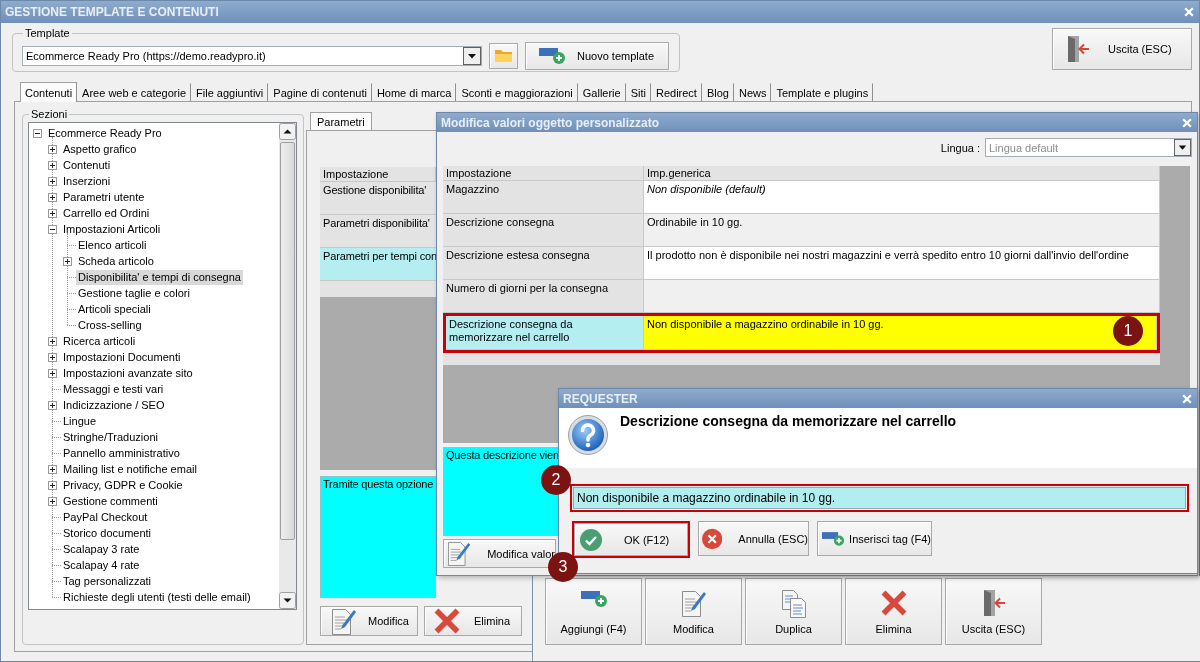 The width and height of the screenshot is (1200, 662). I want to click on field-label: Lingua :, so click(960, 147).